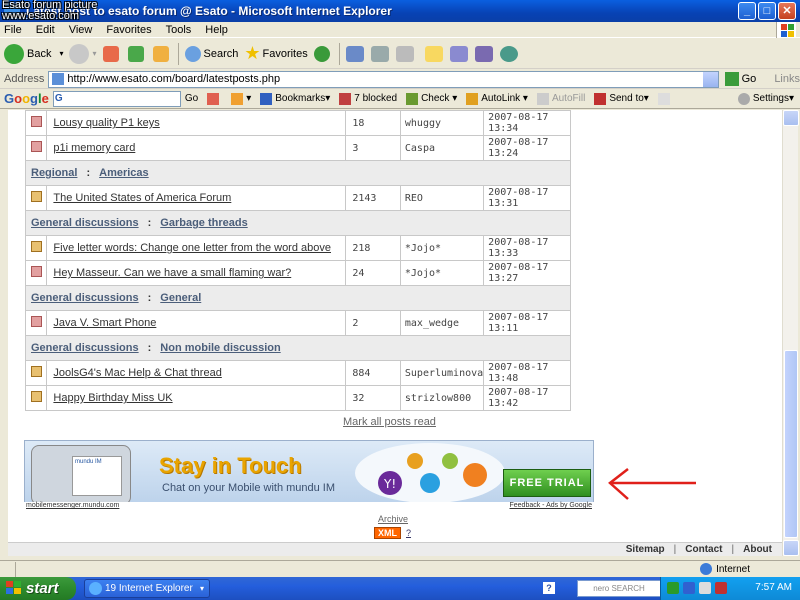  Describe the element at coordinates (106, 123) in the screenshot. I see `topic-title-link: Lousy quality P1 keys` at that location.